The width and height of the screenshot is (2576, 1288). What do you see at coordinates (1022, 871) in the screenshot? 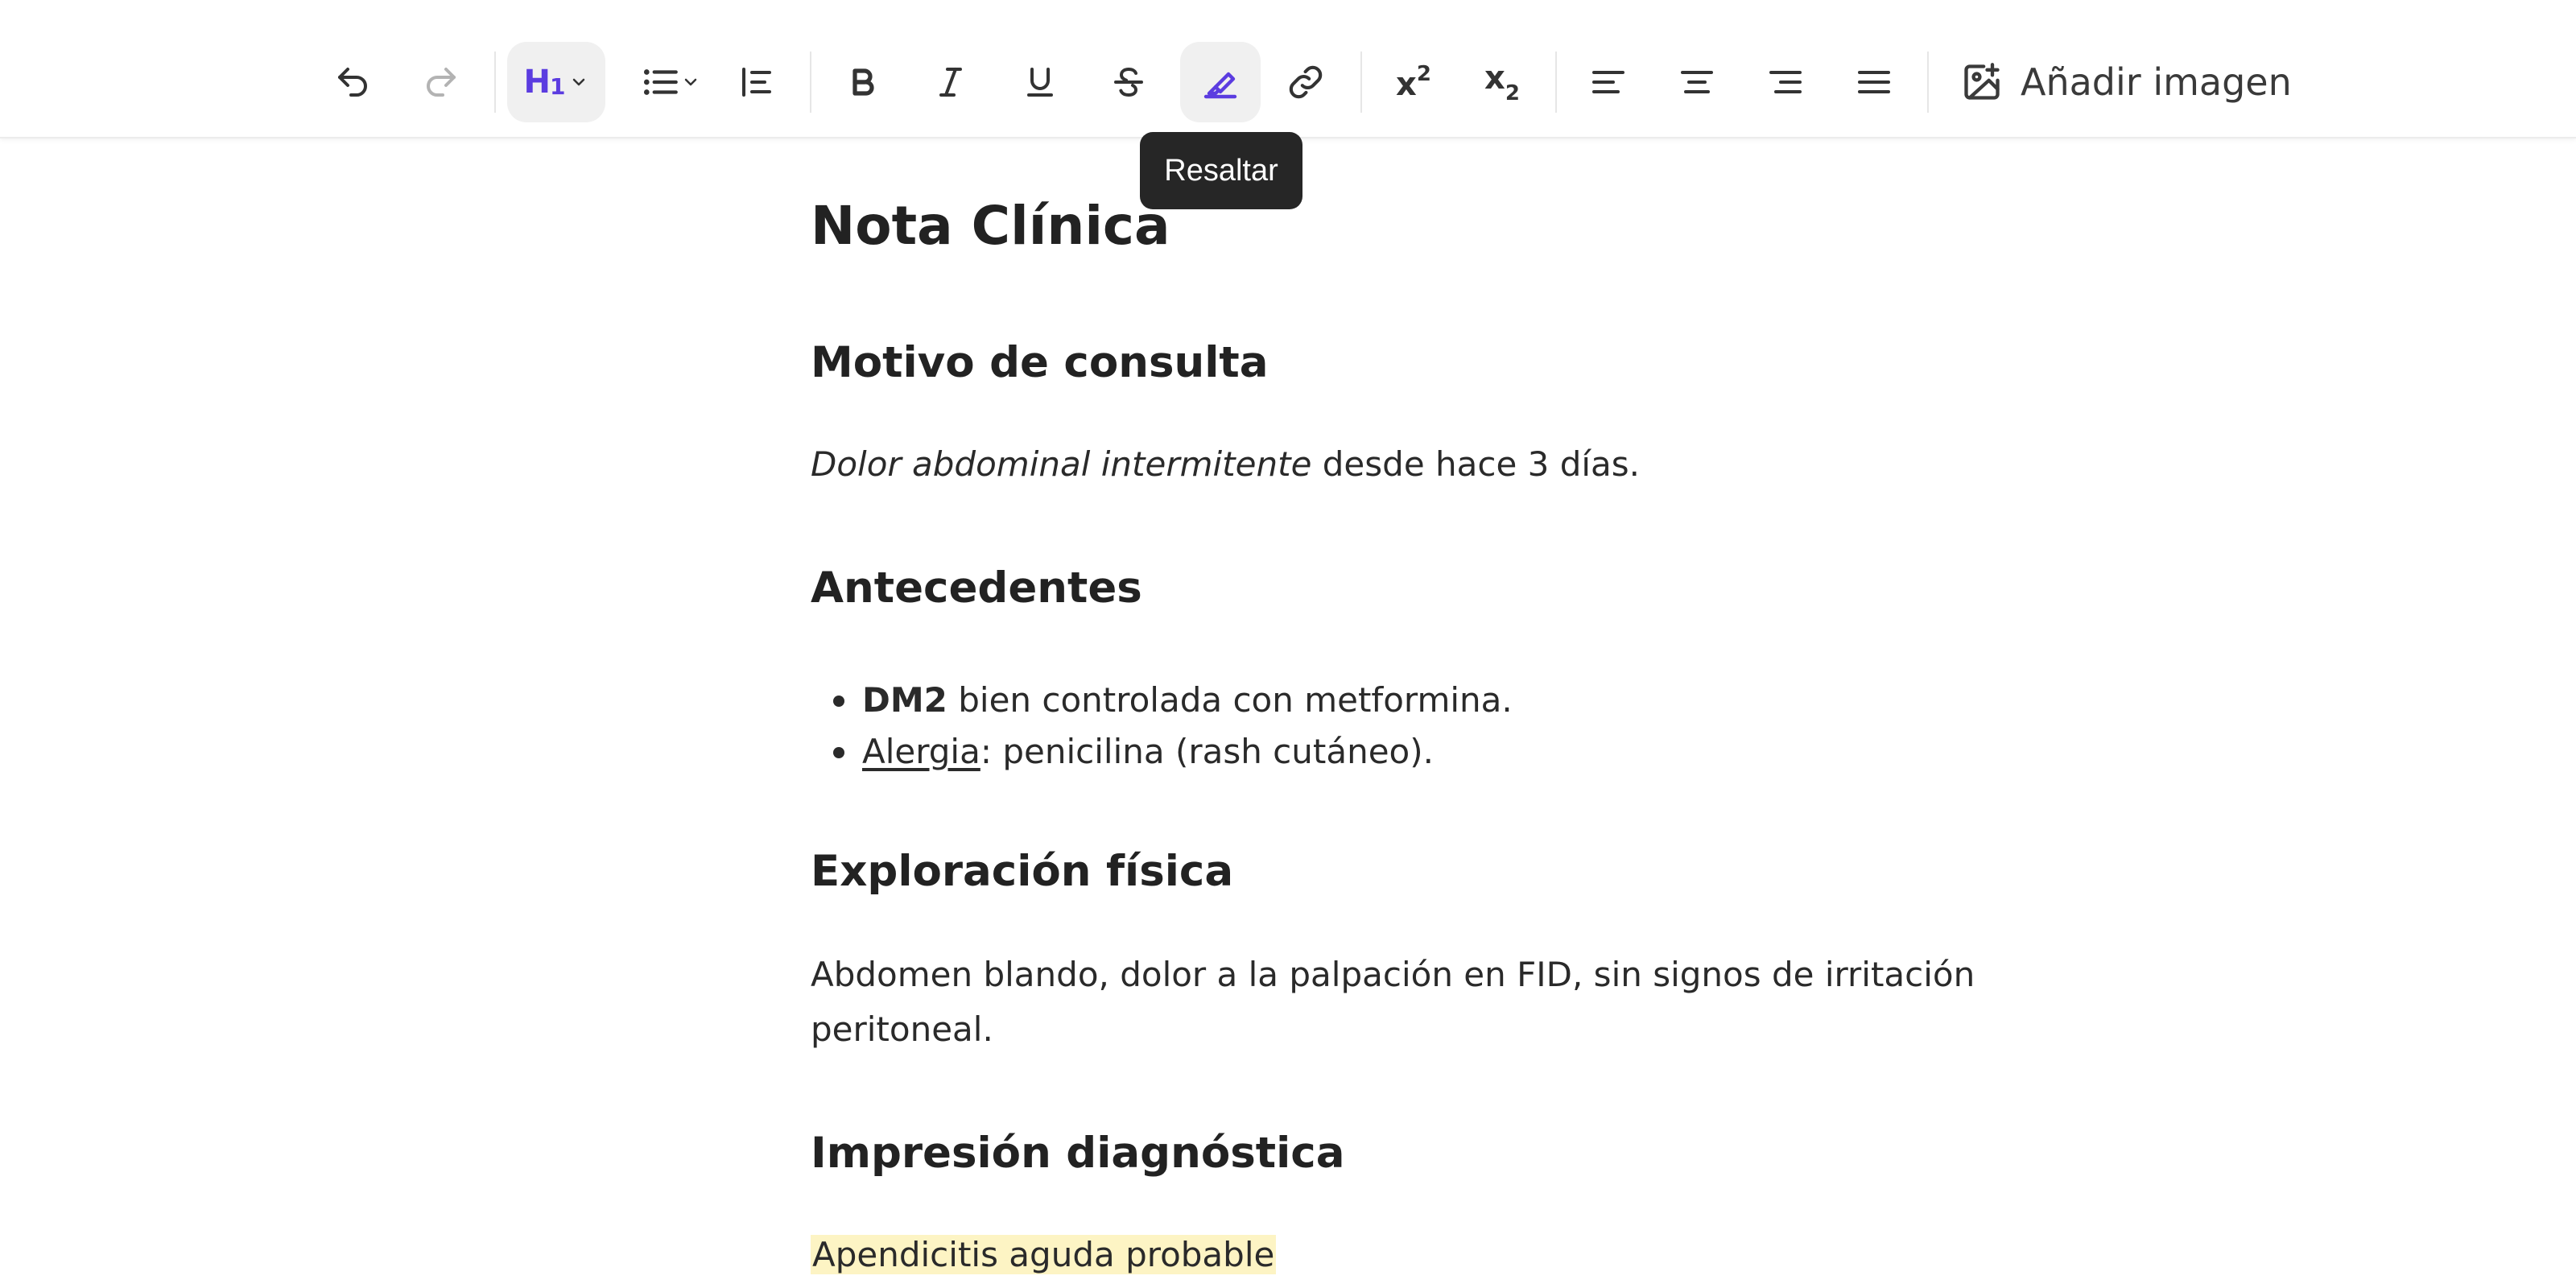
I see `section-heading-exploracion: Exploración física` at bounding box center [1022, 871].